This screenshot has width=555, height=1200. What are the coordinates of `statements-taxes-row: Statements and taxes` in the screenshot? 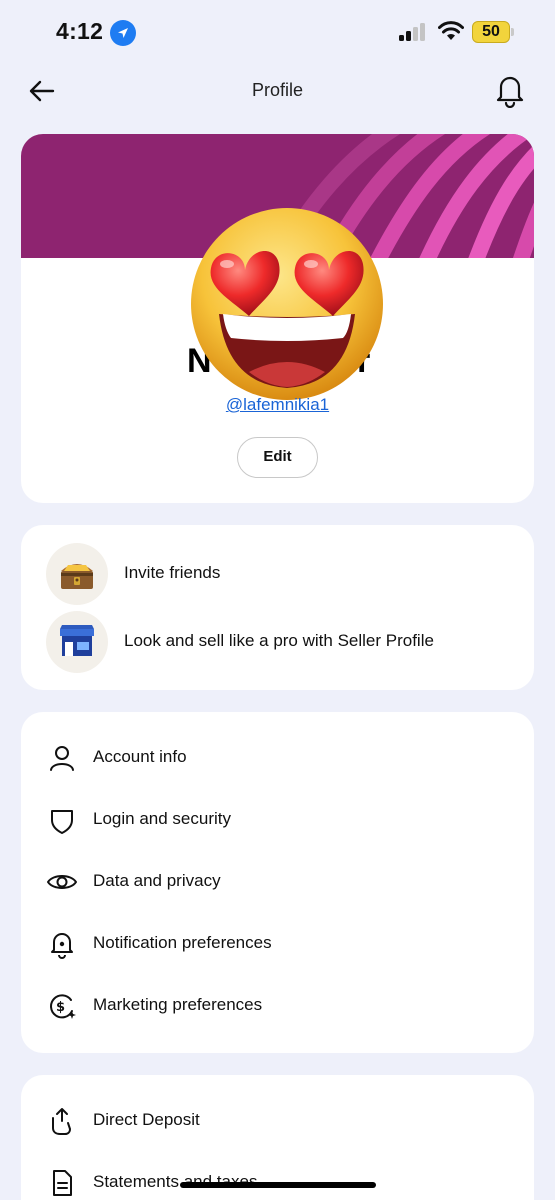 It's located at (277, 1176).